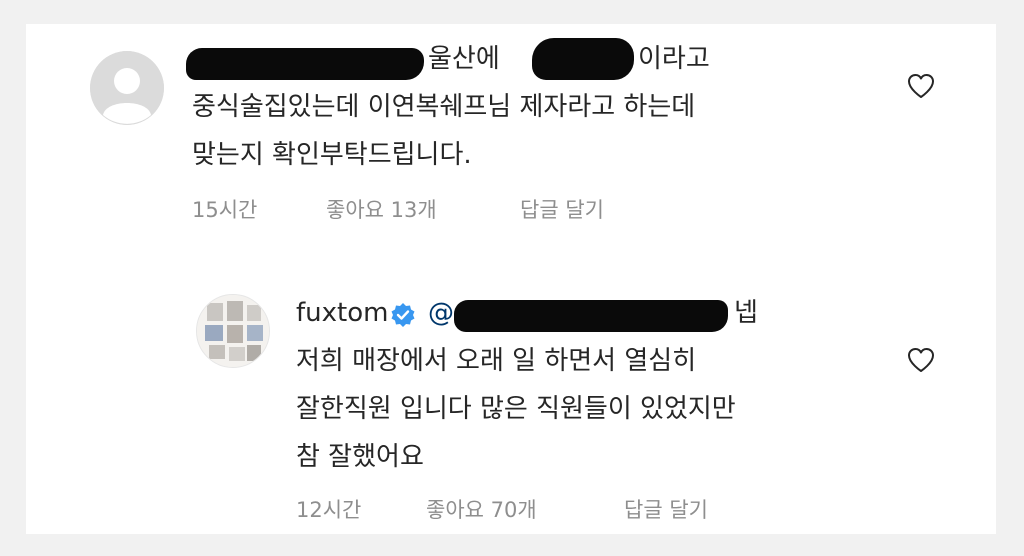  I want to click on reply-text-line1: 넵, so click(746, 313).